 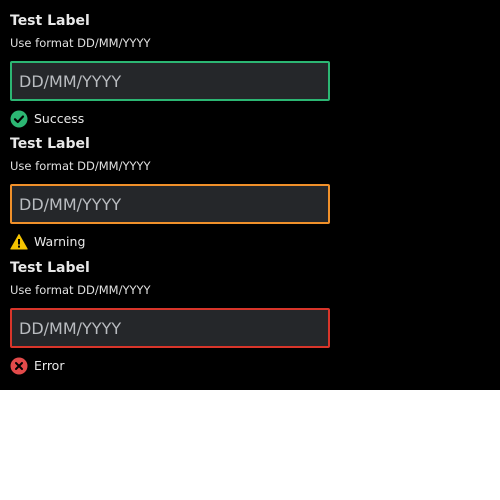 I want to click on status-message-error: Error, so click(x=37, y=366).